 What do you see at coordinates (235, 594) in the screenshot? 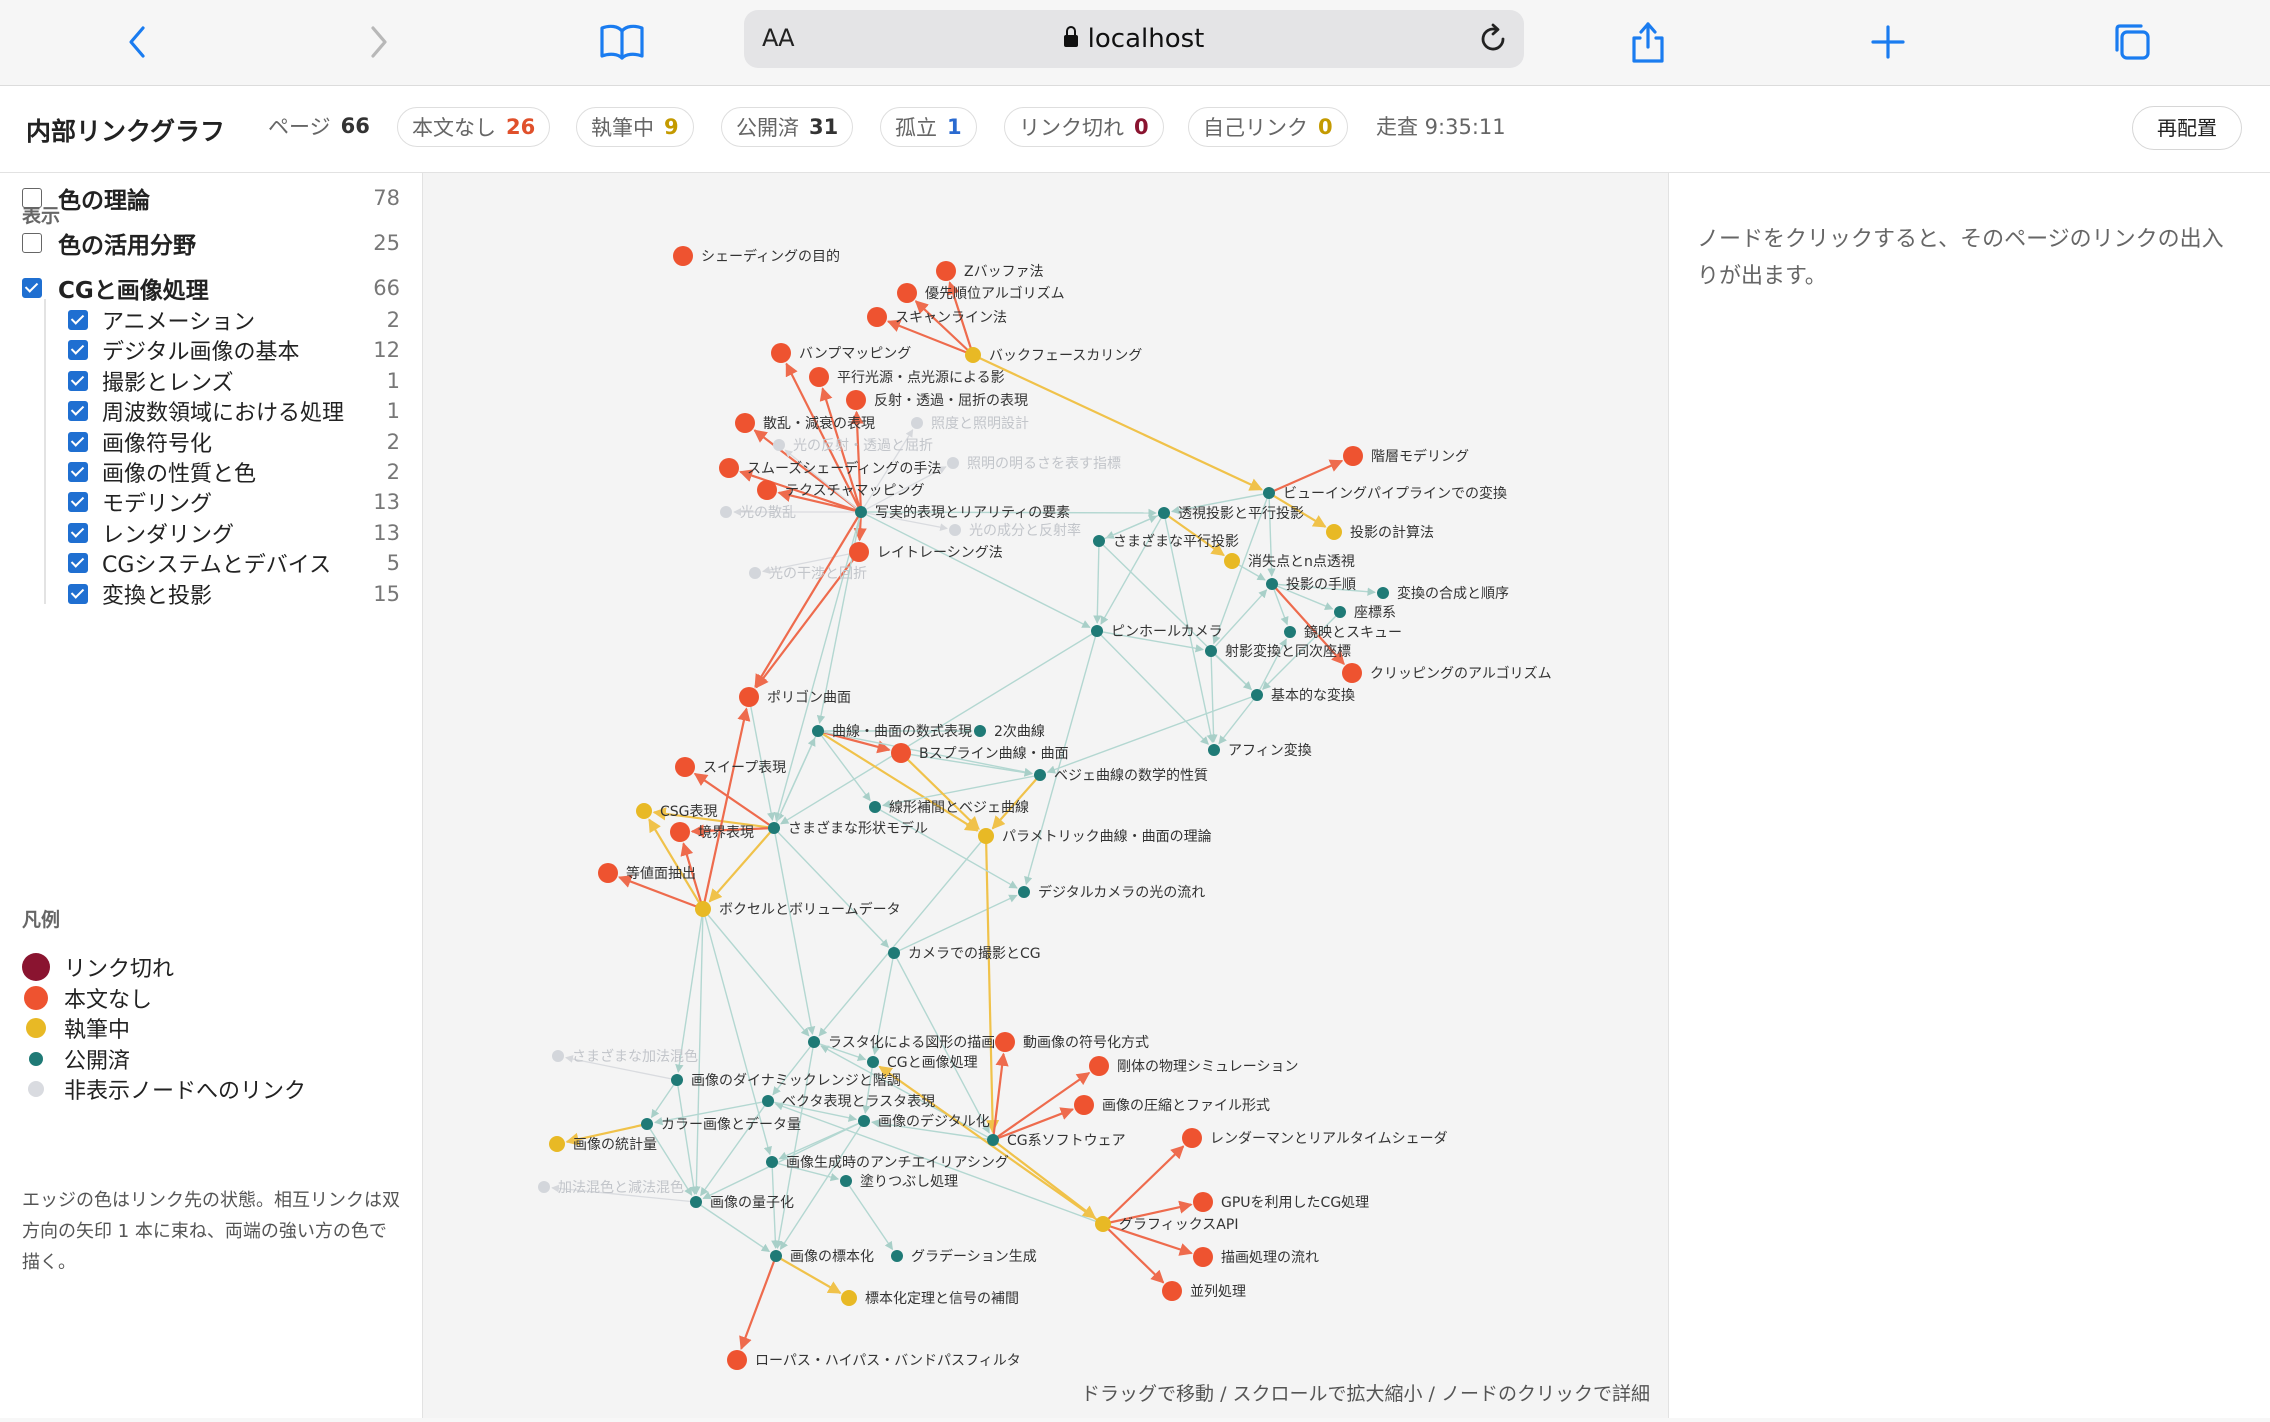
I see `filter-sub-9: 変換と投影 15` at bounding box center [235, 594].